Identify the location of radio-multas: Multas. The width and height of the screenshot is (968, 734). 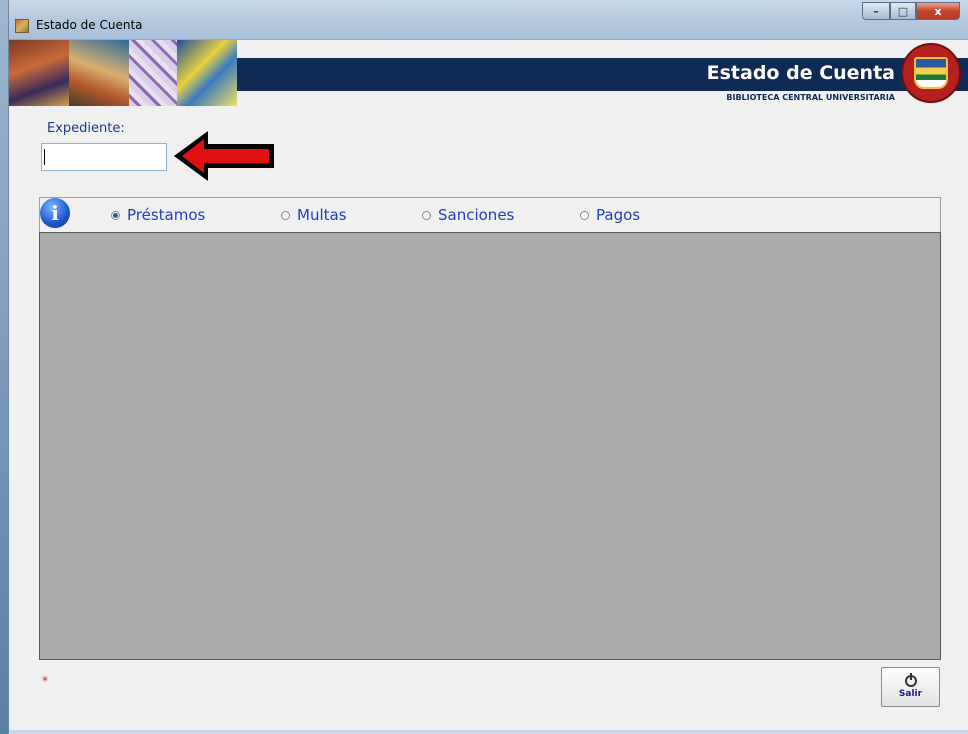
(314, 215).